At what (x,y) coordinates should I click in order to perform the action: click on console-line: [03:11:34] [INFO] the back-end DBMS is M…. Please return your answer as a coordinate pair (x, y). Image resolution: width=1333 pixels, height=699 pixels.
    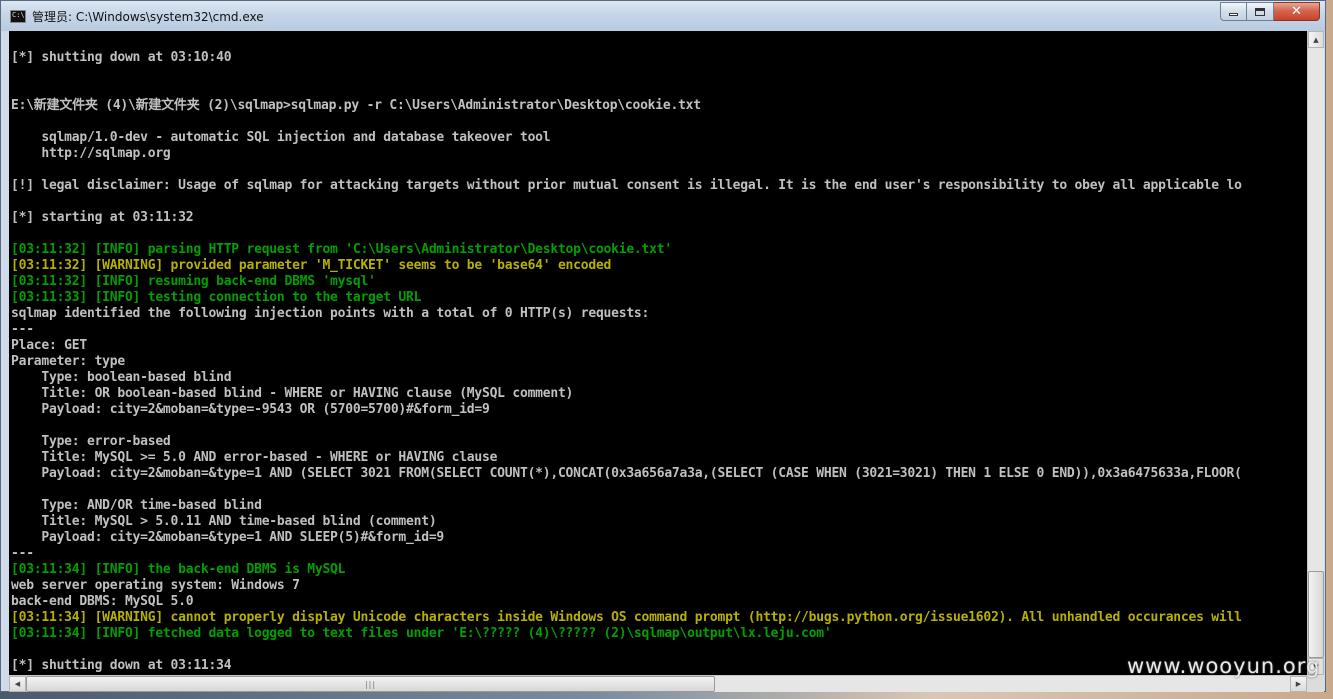
    Looking at the image, I should click on (178, 569).